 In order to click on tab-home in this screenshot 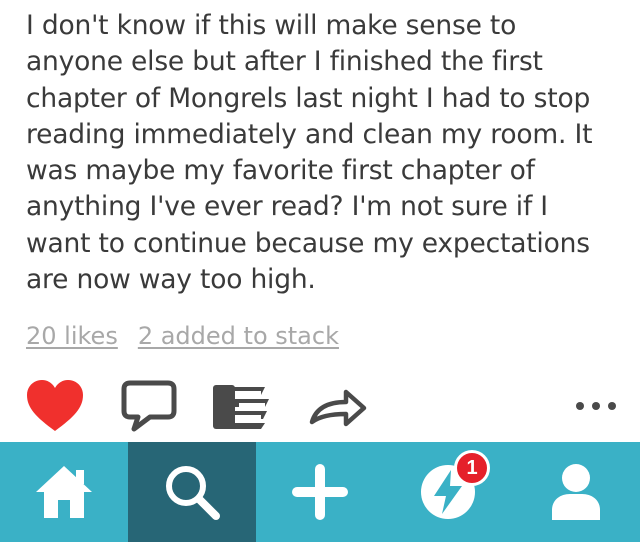, I will do `click(64, 492)`.